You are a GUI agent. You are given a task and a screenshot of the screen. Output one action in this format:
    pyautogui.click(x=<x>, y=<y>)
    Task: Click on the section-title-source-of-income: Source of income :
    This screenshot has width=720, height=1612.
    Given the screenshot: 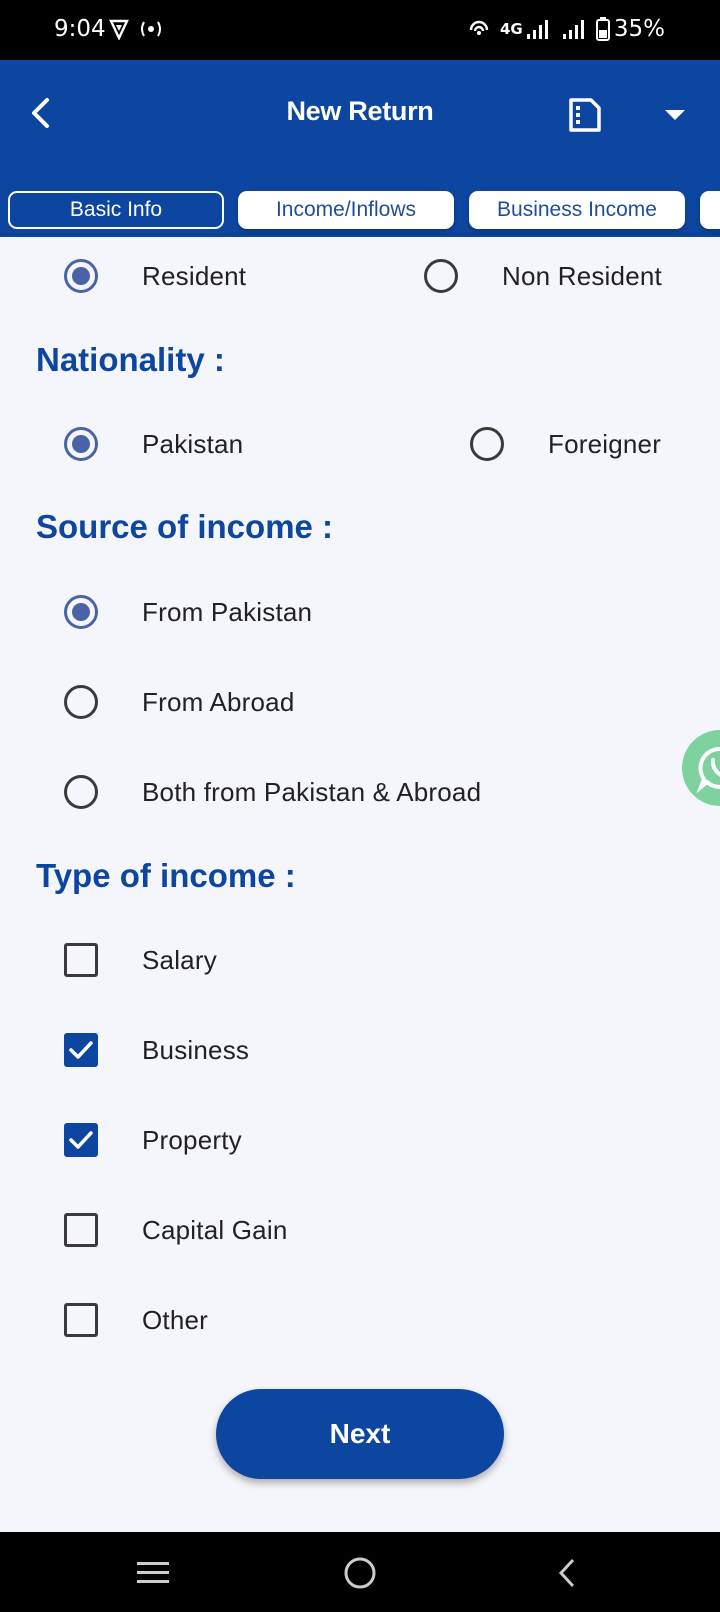 What is the action you would take?
    pyautogui.click(x=185, y=526)
    